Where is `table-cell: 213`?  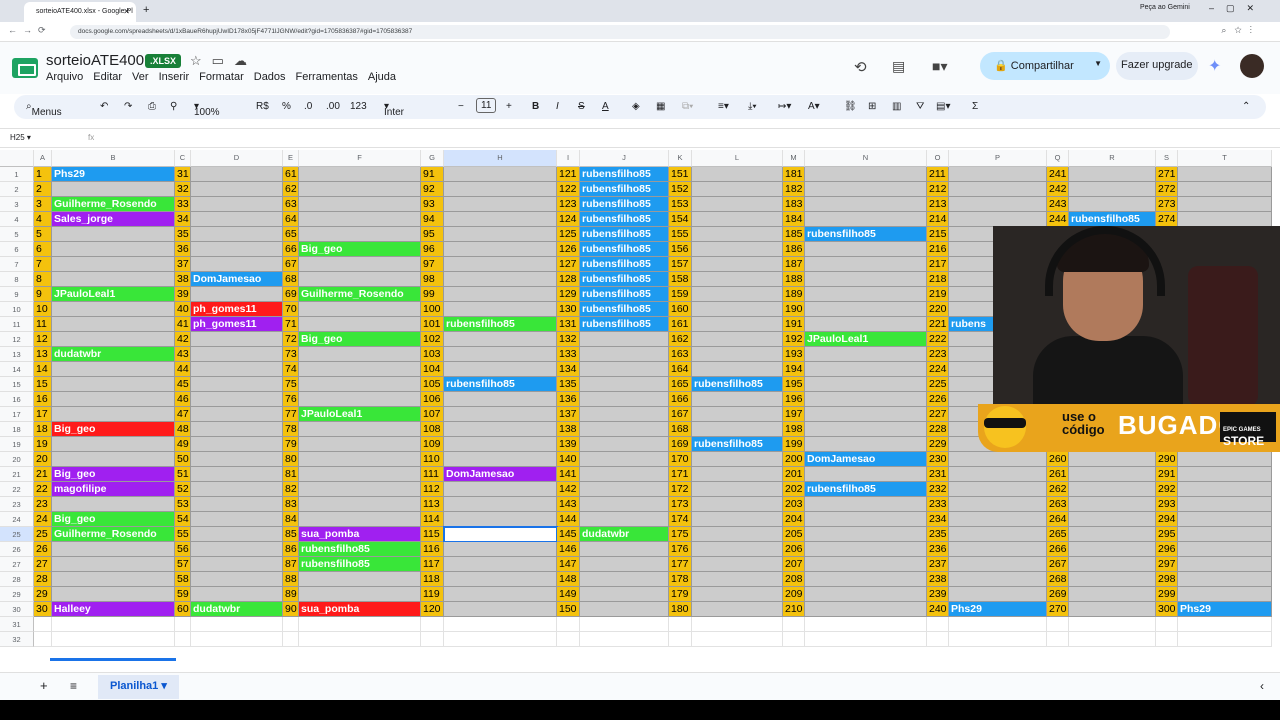
table-cell: 213 is located at coordinates (938, 204).